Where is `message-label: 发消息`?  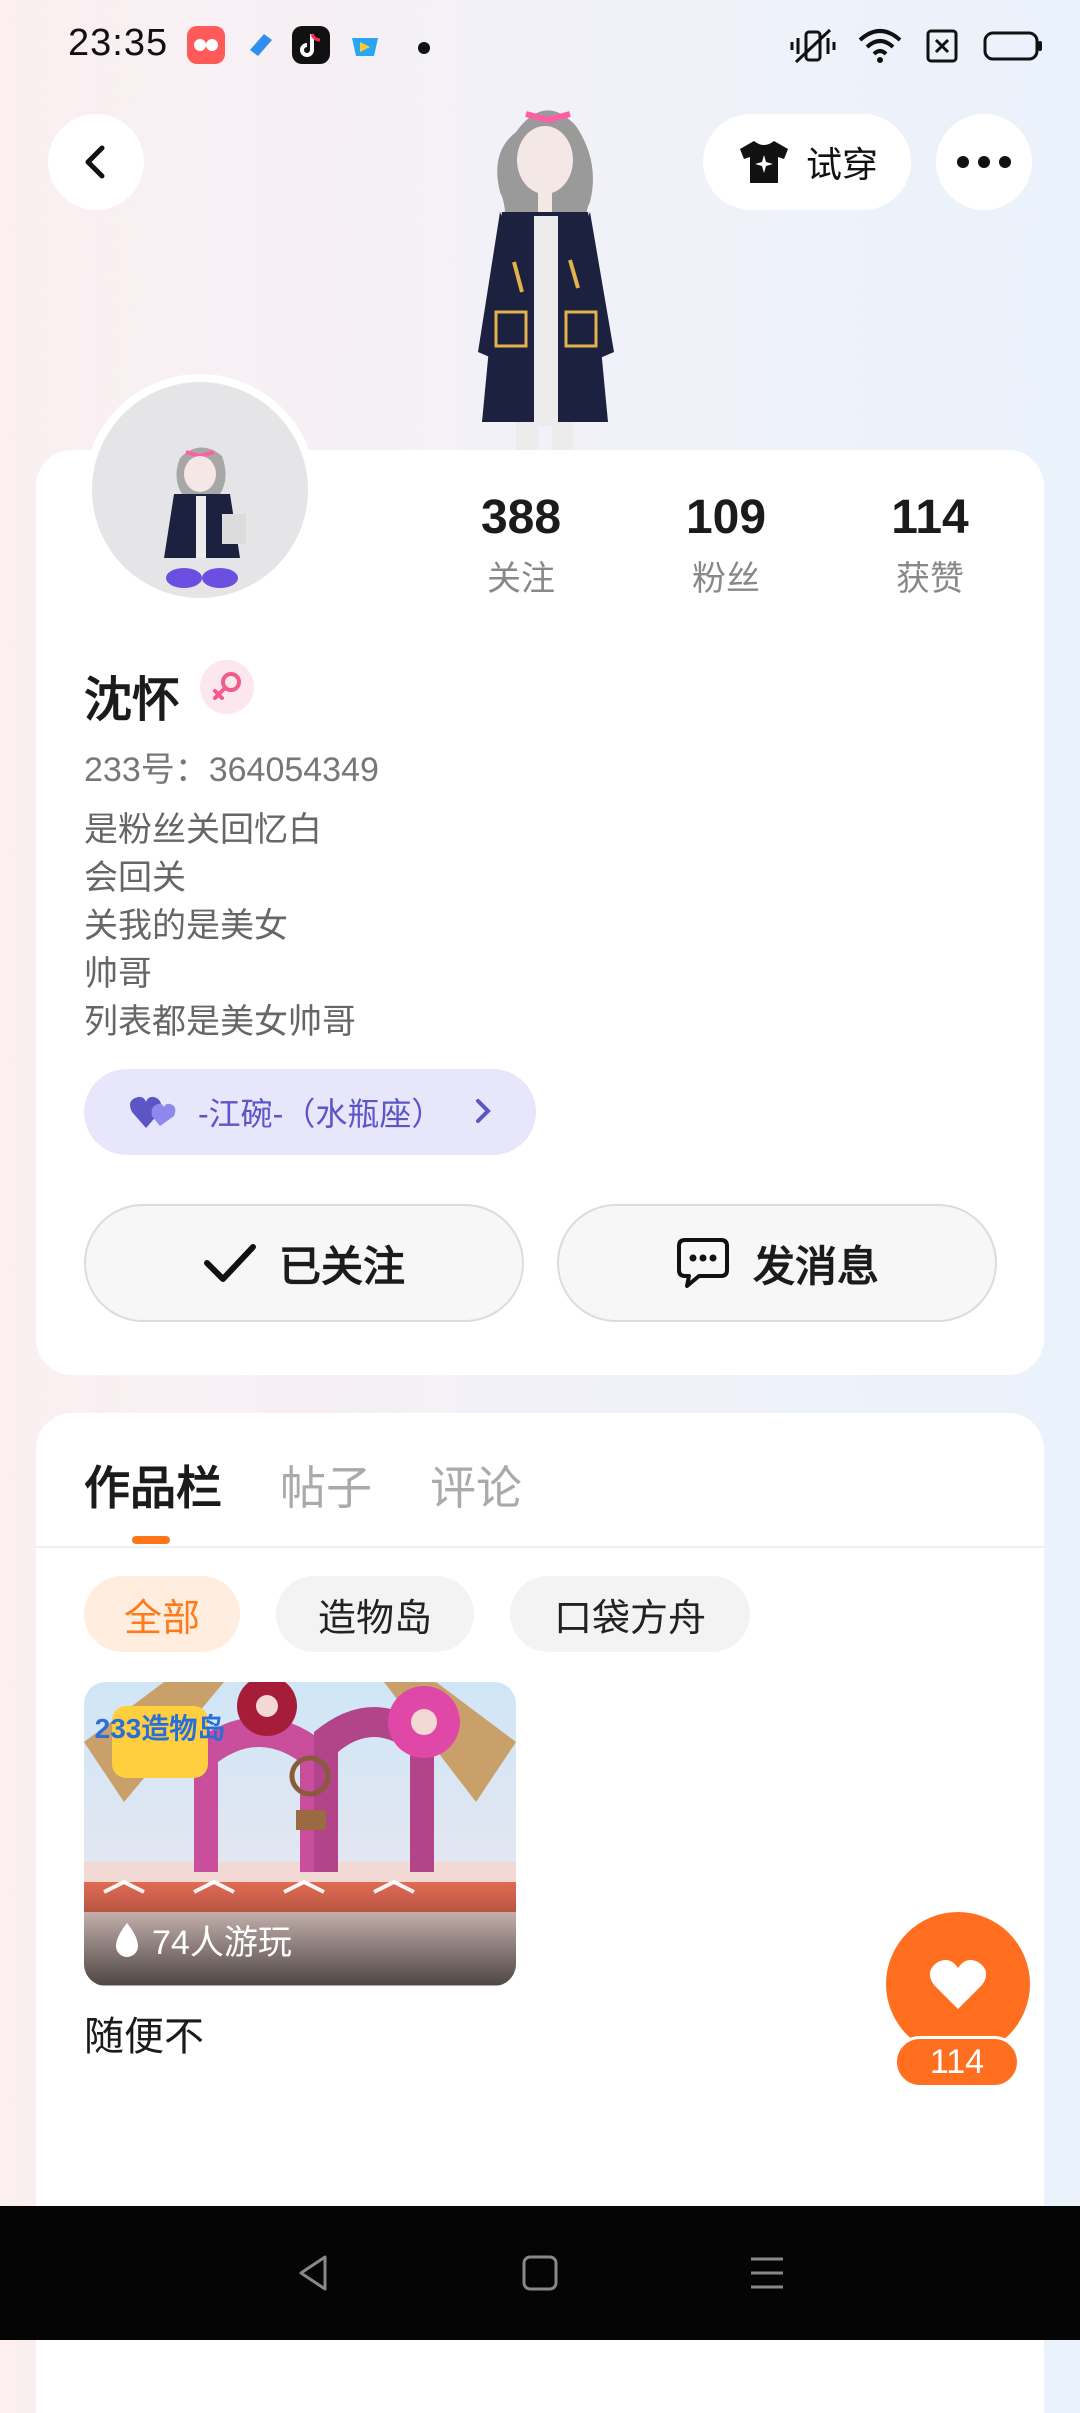 message-label: 发消息 is located at coordinates (815, 1266).